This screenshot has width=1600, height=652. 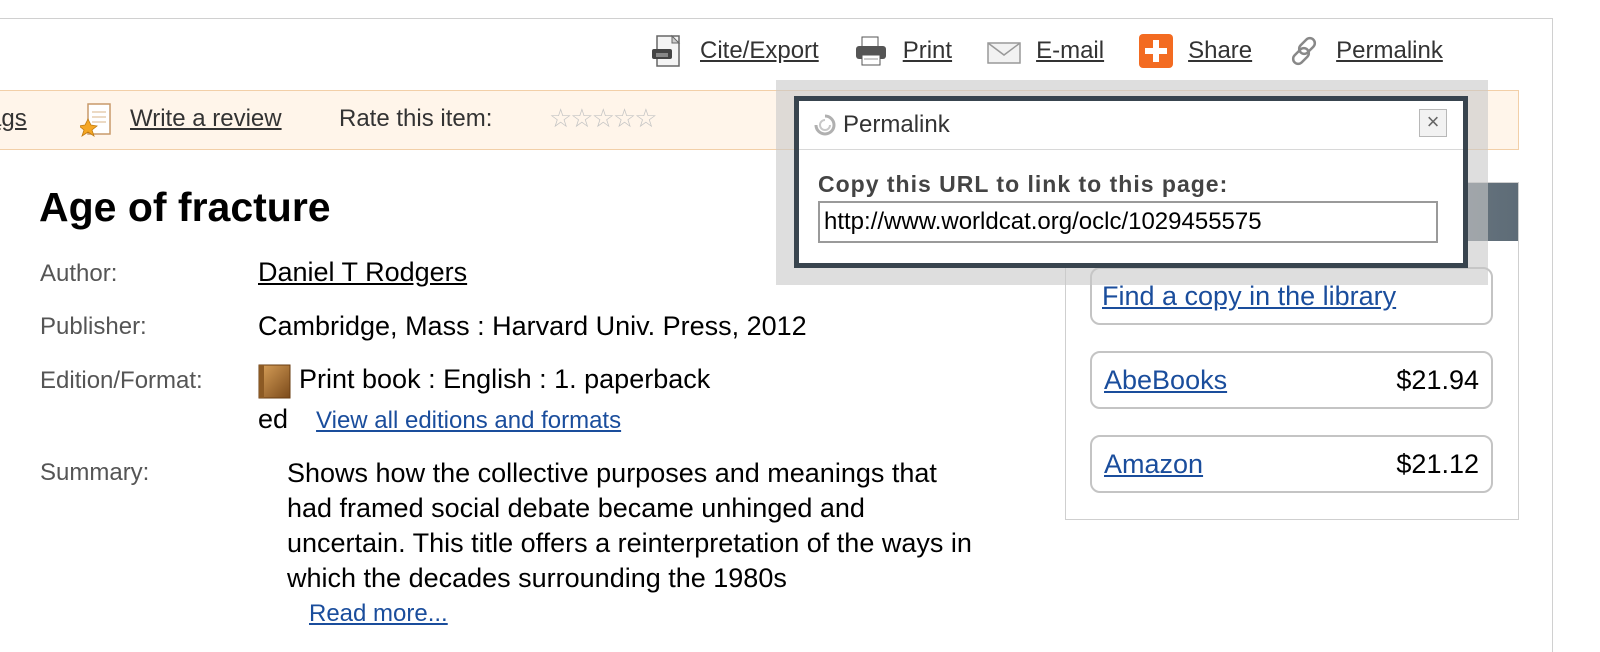 What do you see at coordinates (776, 18) in the screenshot?
I see `page-frame-top` at bounding box center [776, 18].